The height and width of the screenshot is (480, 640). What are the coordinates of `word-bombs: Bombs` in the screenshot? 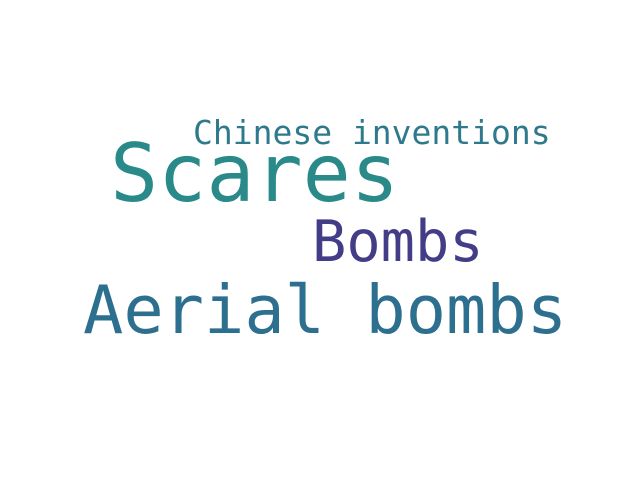 It's located at (398, 242).